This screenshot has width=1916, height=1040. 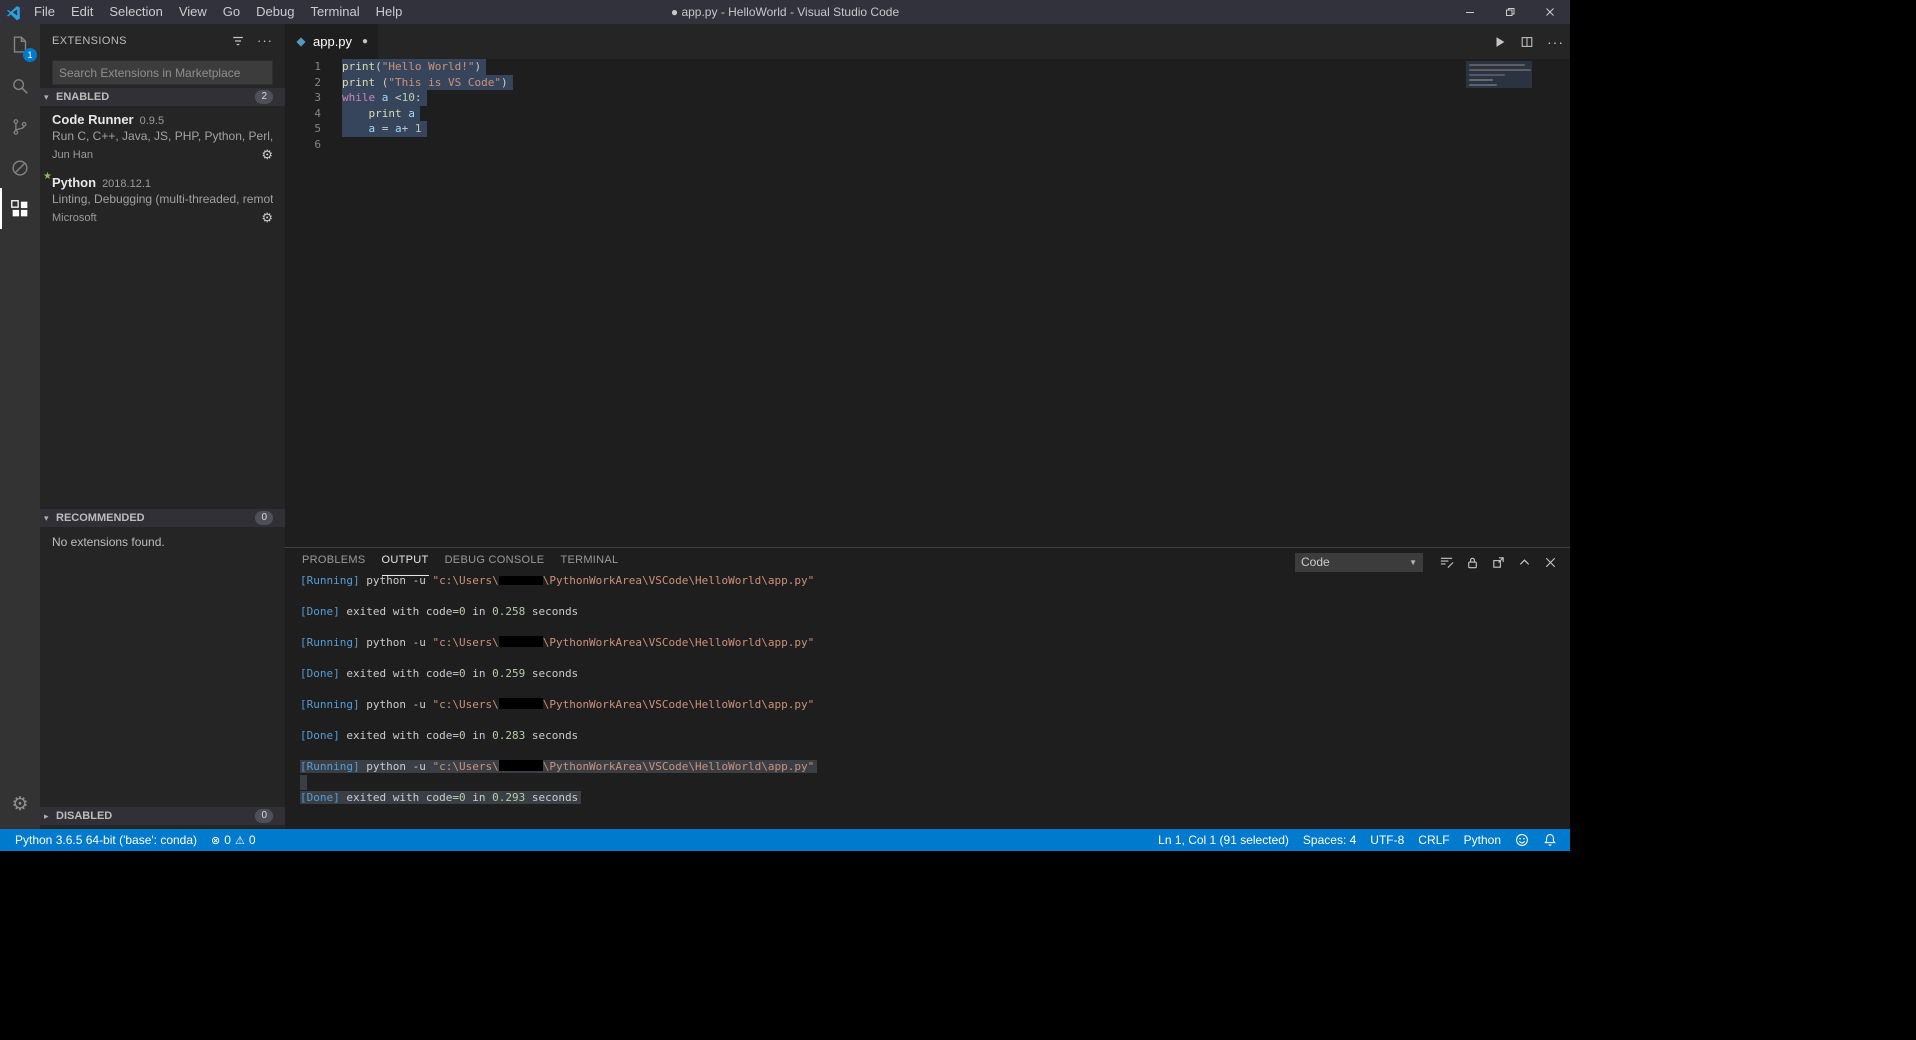 I want to click on extensions-search, so click(x=162, y=72).